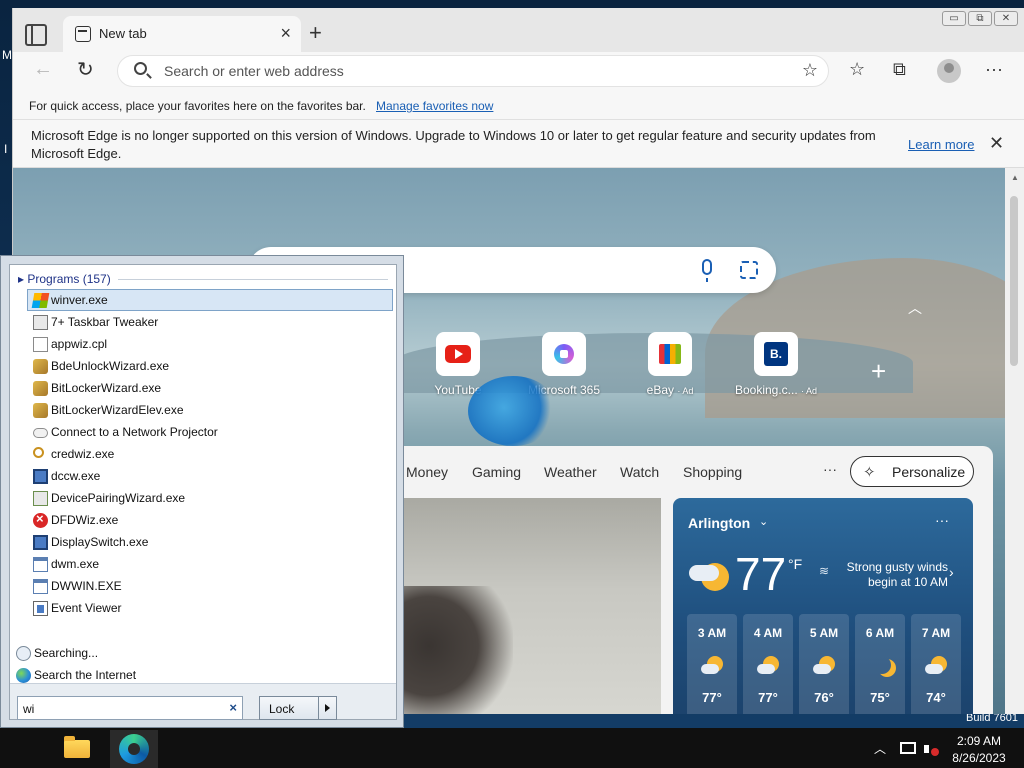 The height and width of the screenshot is (768, 1024). I want to click on search-result-item: DevicePairingWizard.exe, so click(210, 498).